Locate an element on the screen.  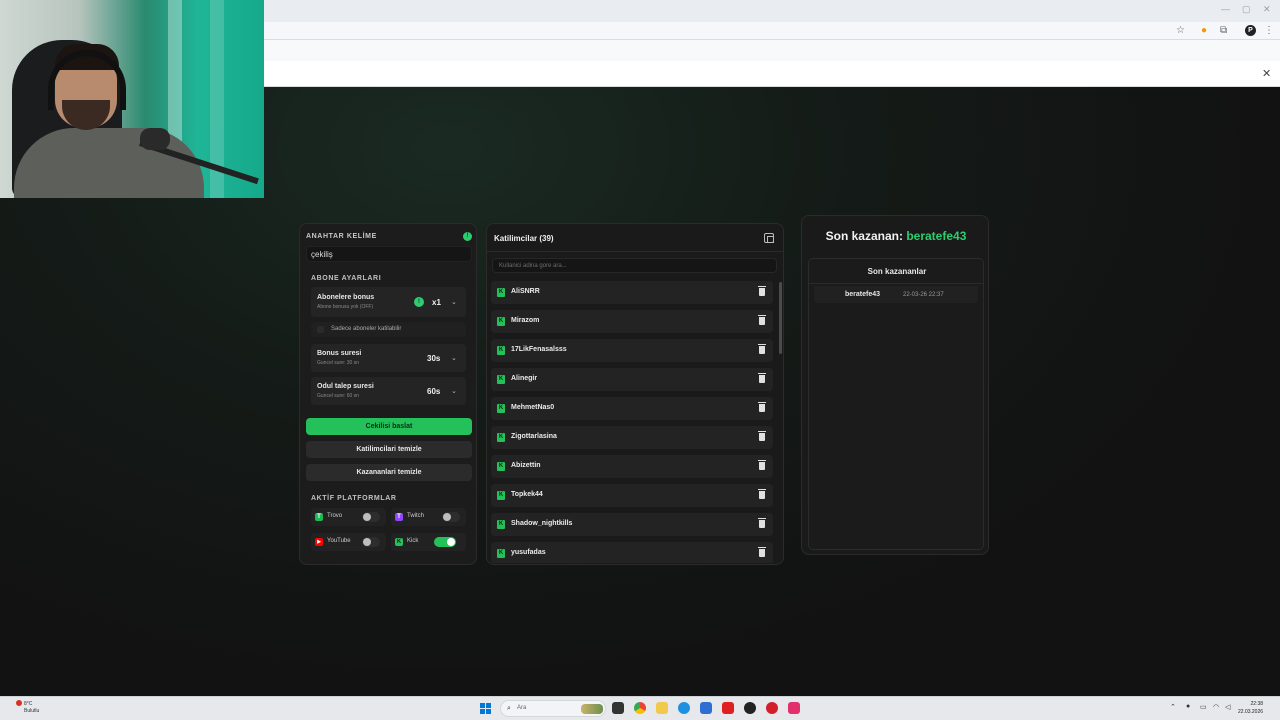
store-icon is located at coordinates (706, 708).